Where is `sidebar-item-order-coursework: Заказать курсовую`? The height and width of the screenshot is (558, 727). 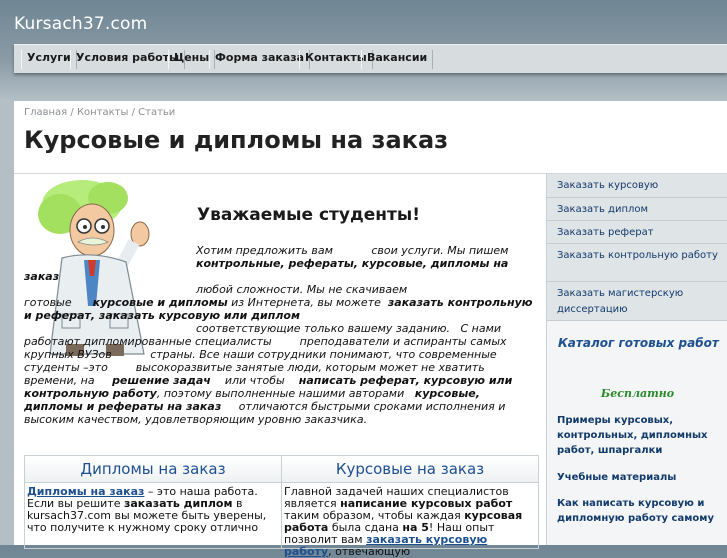 sidebar-item-order-coursework: Заказать курсовую is located at coordinates (637, 186).